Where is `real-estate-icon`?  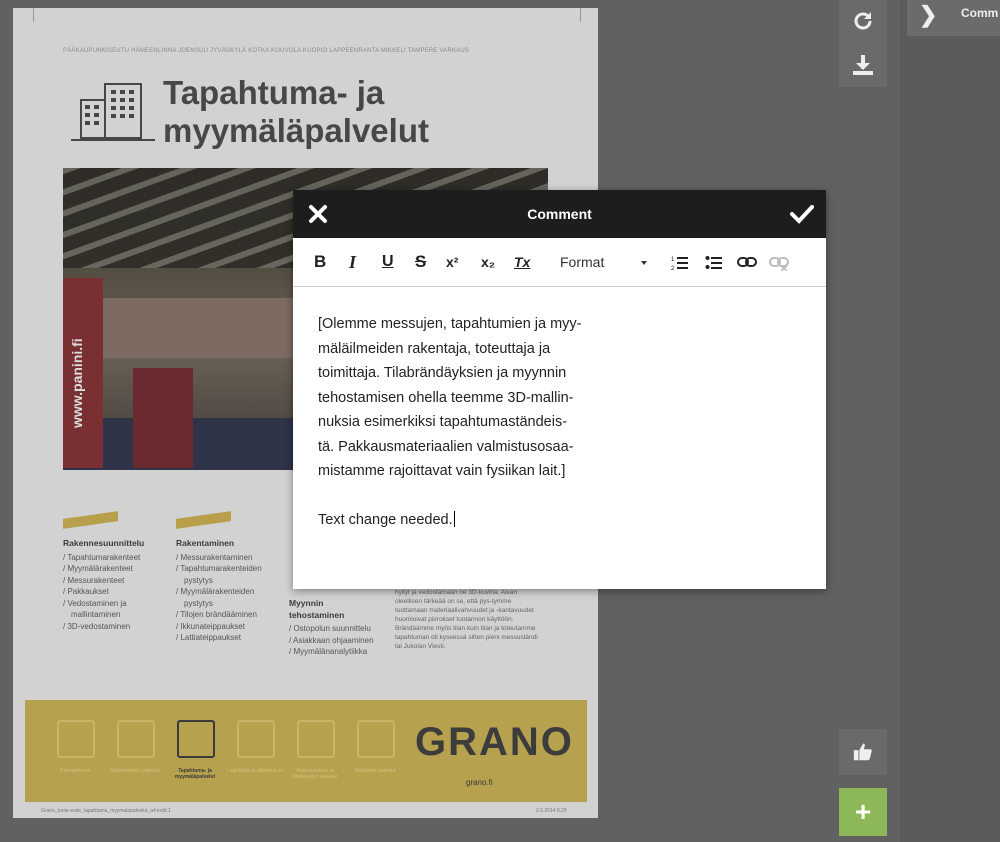
real-estate-icon is located at coordinates (316, 739).